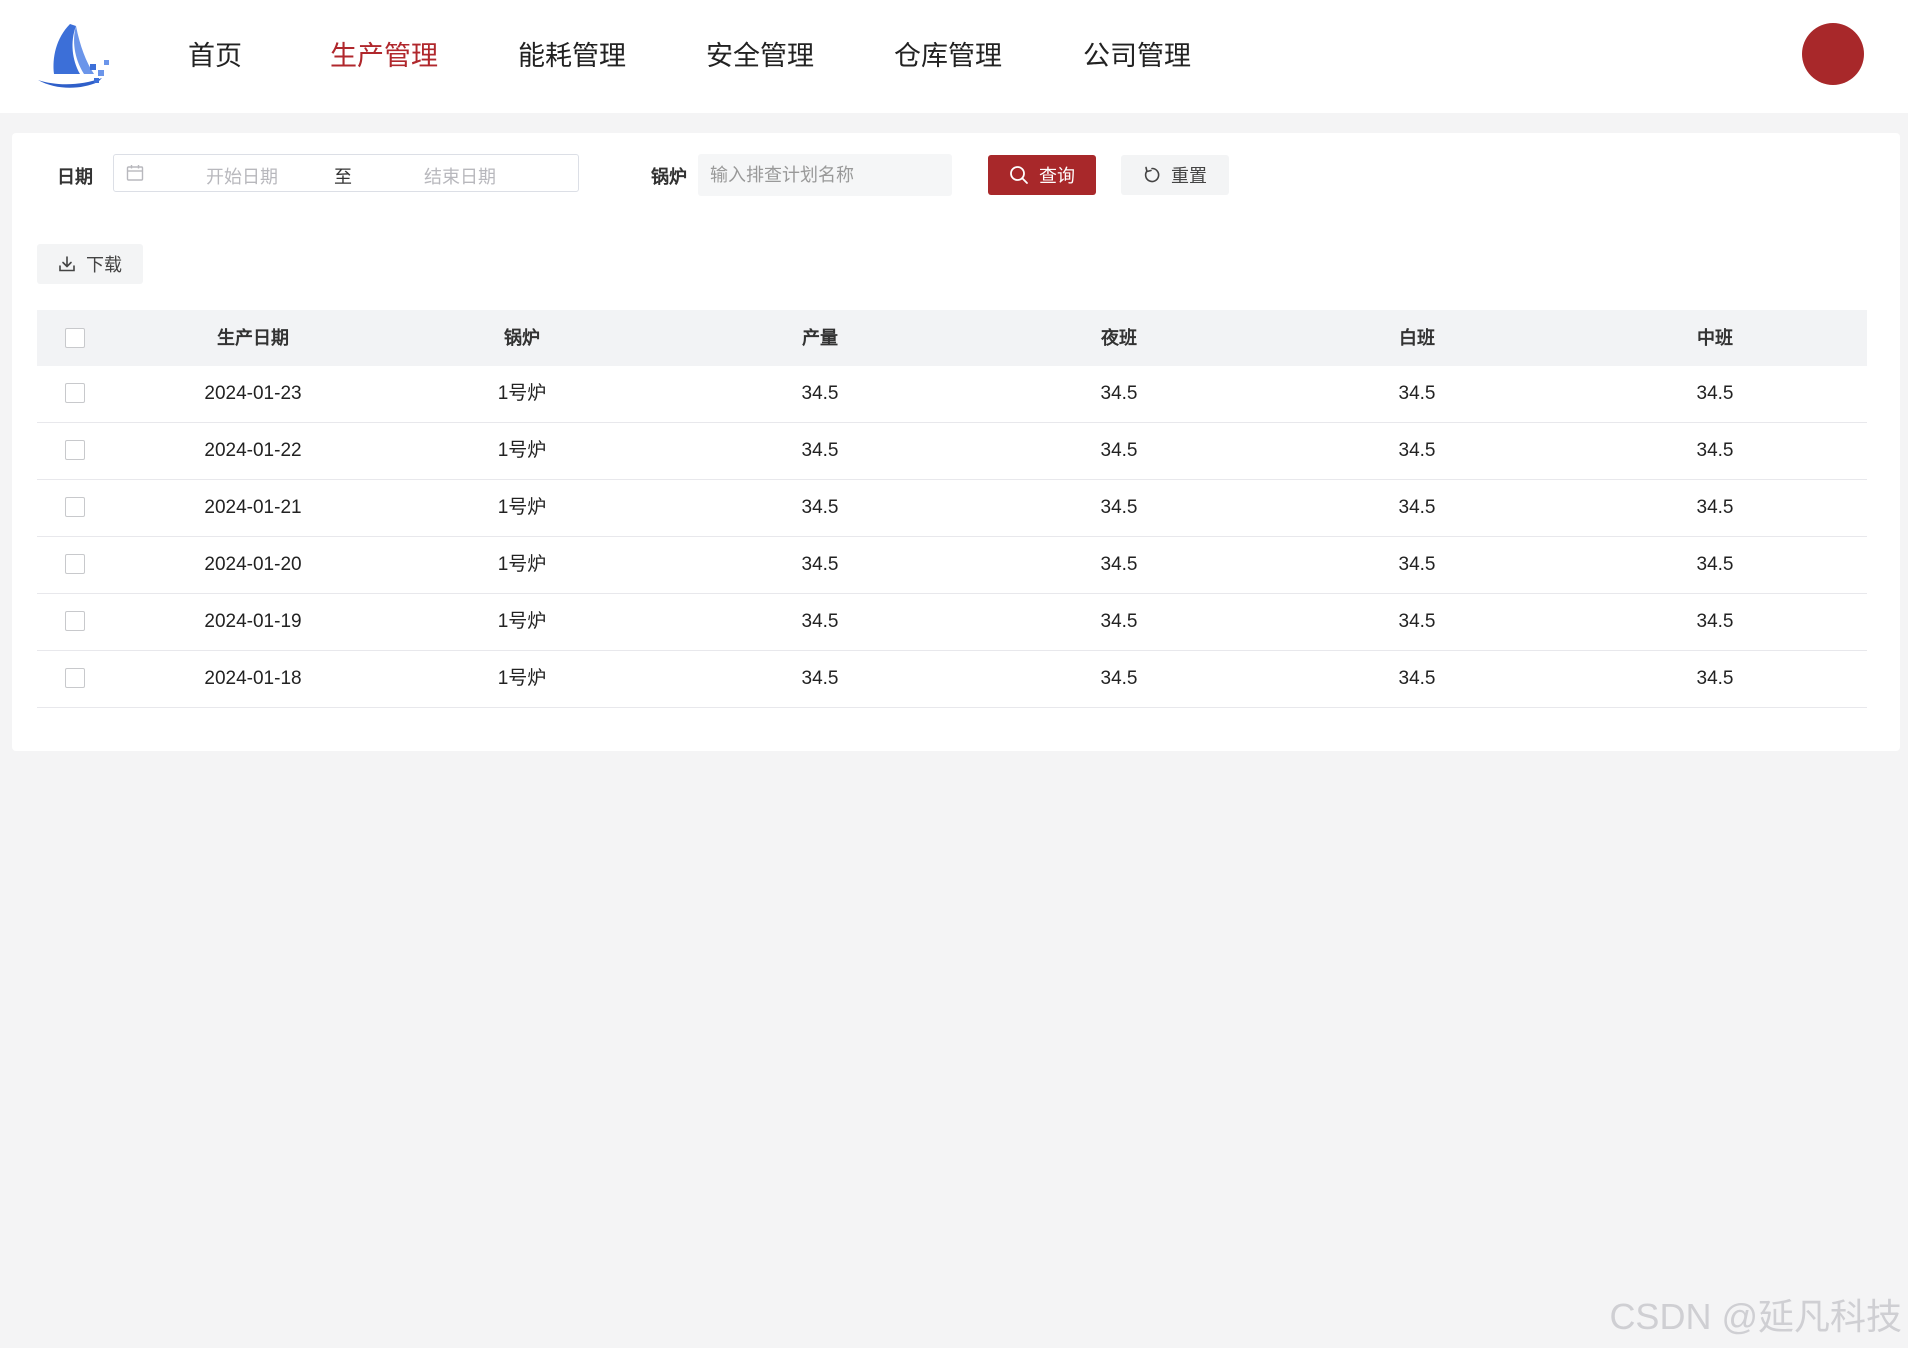 This screenshot has height=1348, width=1908. I want to click on table-header: 生产日期 锅炉 产量 夜班 白班 中班, so click(952, 338).